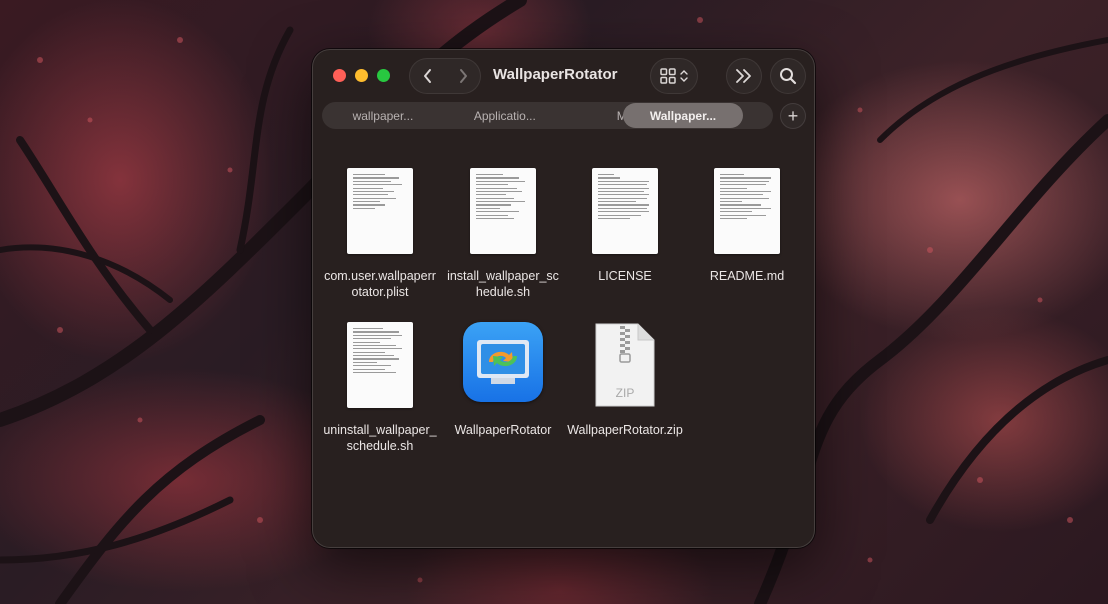 This screenshot has height=604, width=1108. I want to click on file-item: WallpaperRotator, so click(503, 380).